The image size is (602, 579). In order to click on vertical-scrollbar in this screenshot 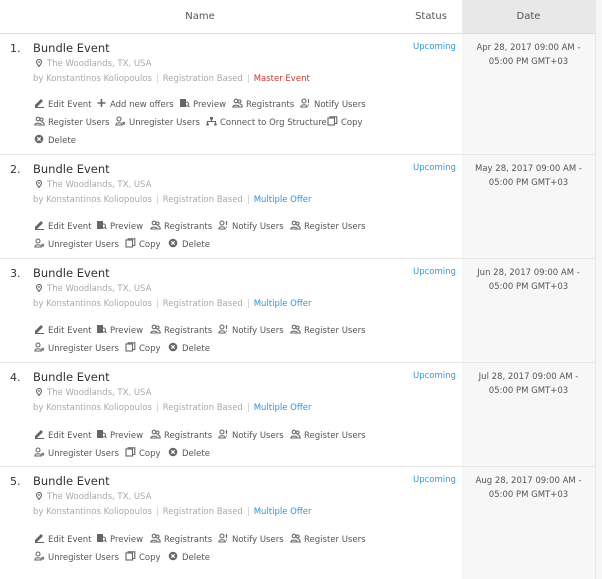, I will do `click(598, 289)`.